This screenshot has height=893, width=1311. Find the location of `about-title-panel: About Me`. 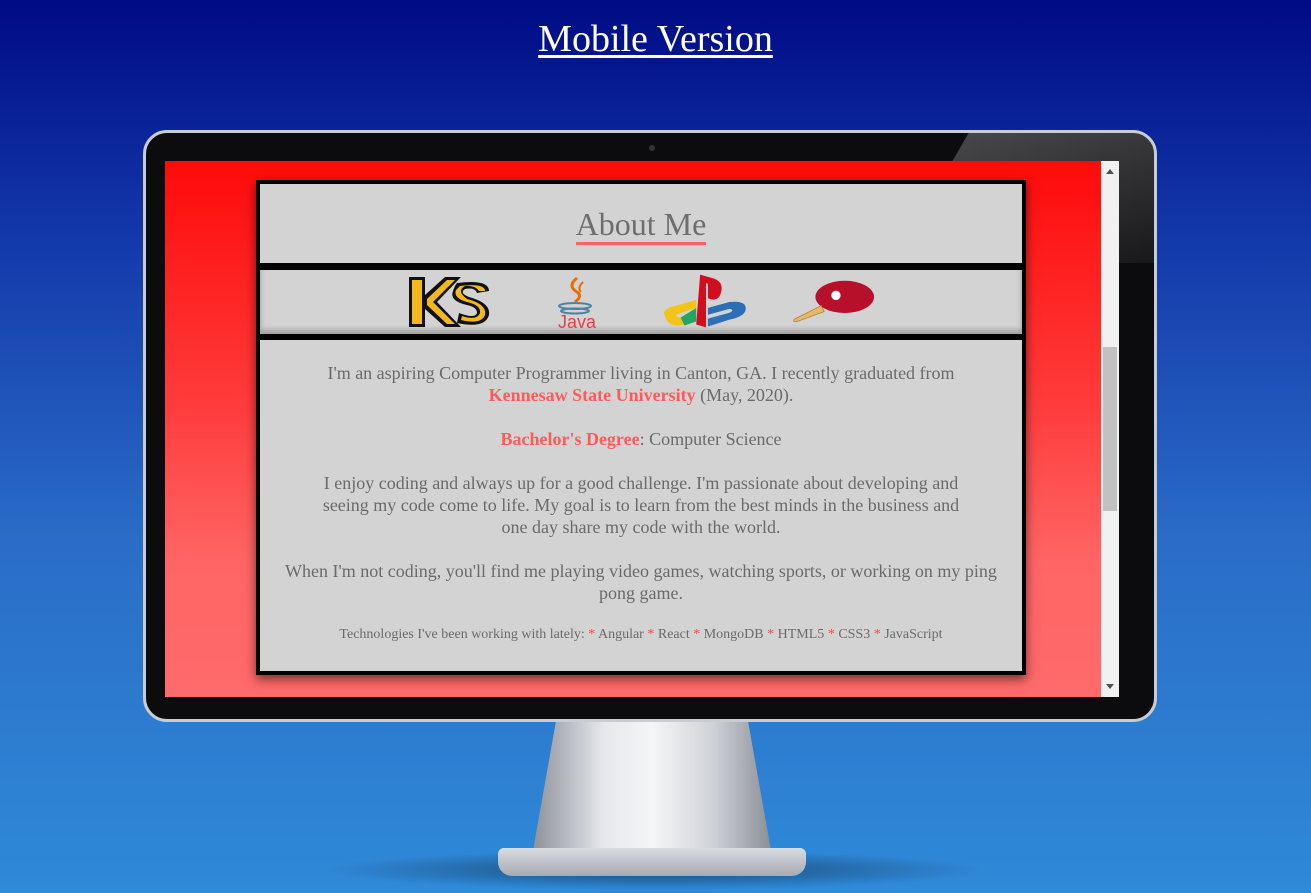

about-title-panel: About Me is located at coordinates (641, 223).